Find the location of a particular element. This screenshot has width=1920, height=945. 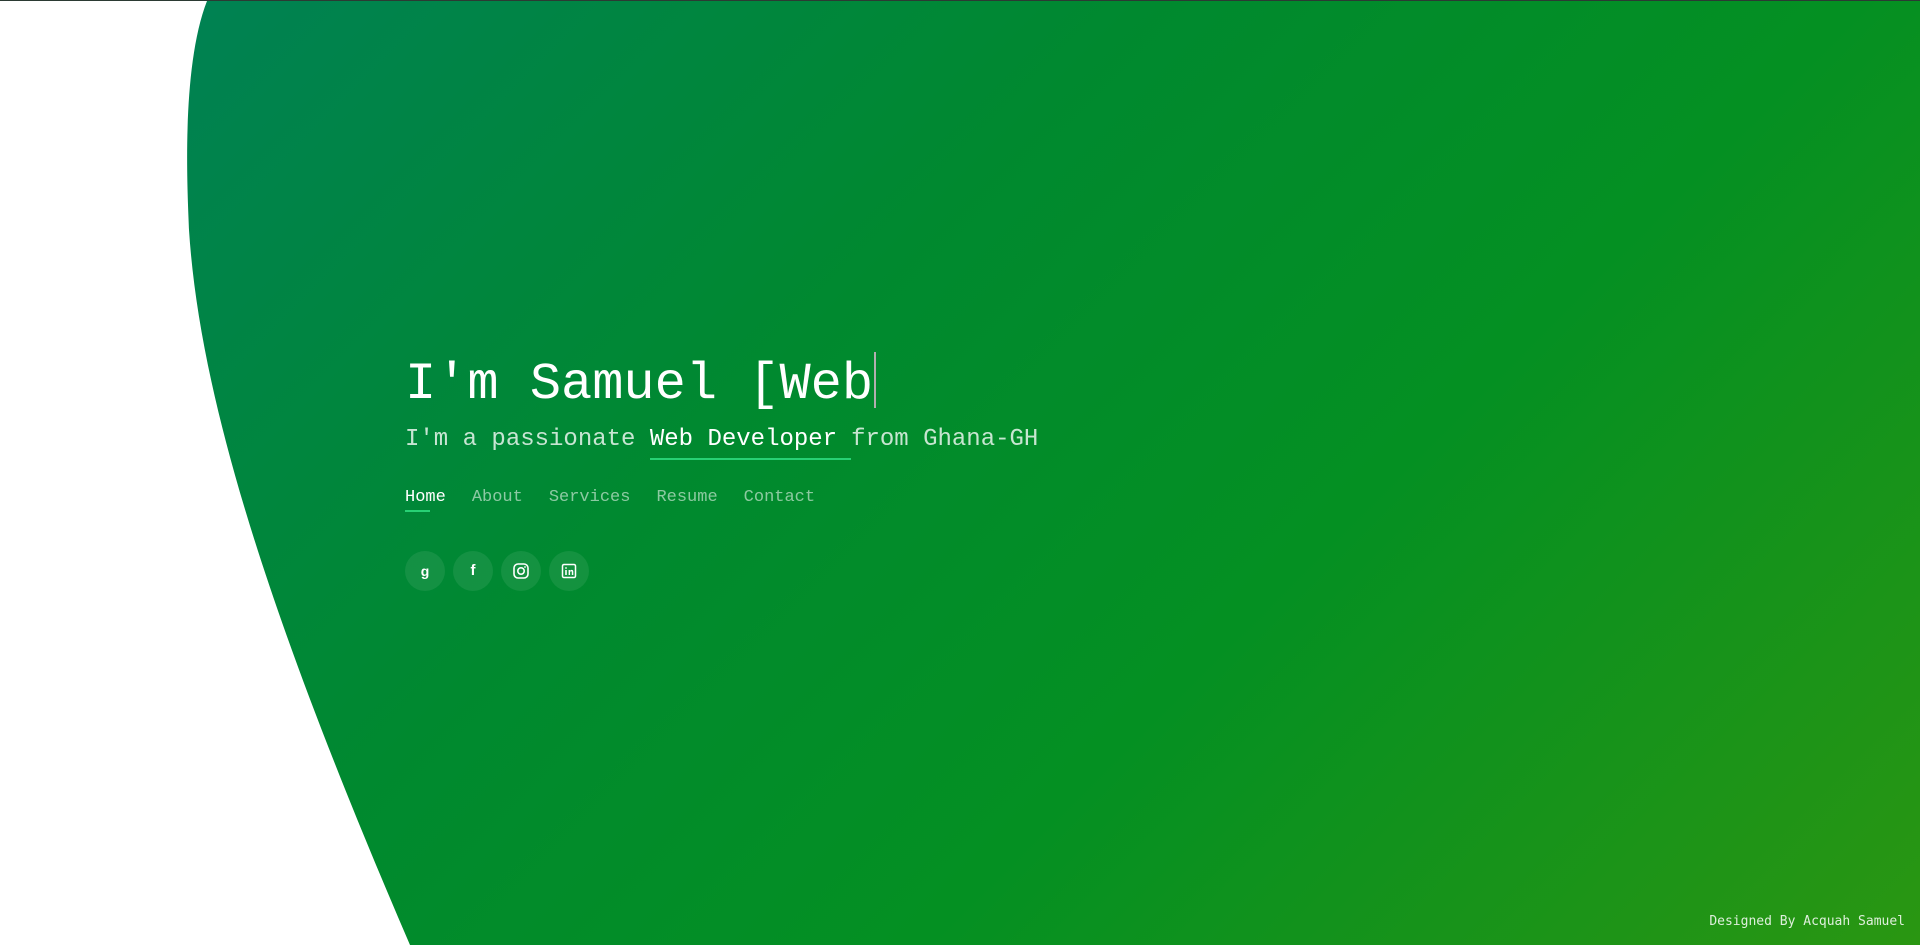

hero-headline: I'm Samuel [Web is located at coordinates (641, 383).